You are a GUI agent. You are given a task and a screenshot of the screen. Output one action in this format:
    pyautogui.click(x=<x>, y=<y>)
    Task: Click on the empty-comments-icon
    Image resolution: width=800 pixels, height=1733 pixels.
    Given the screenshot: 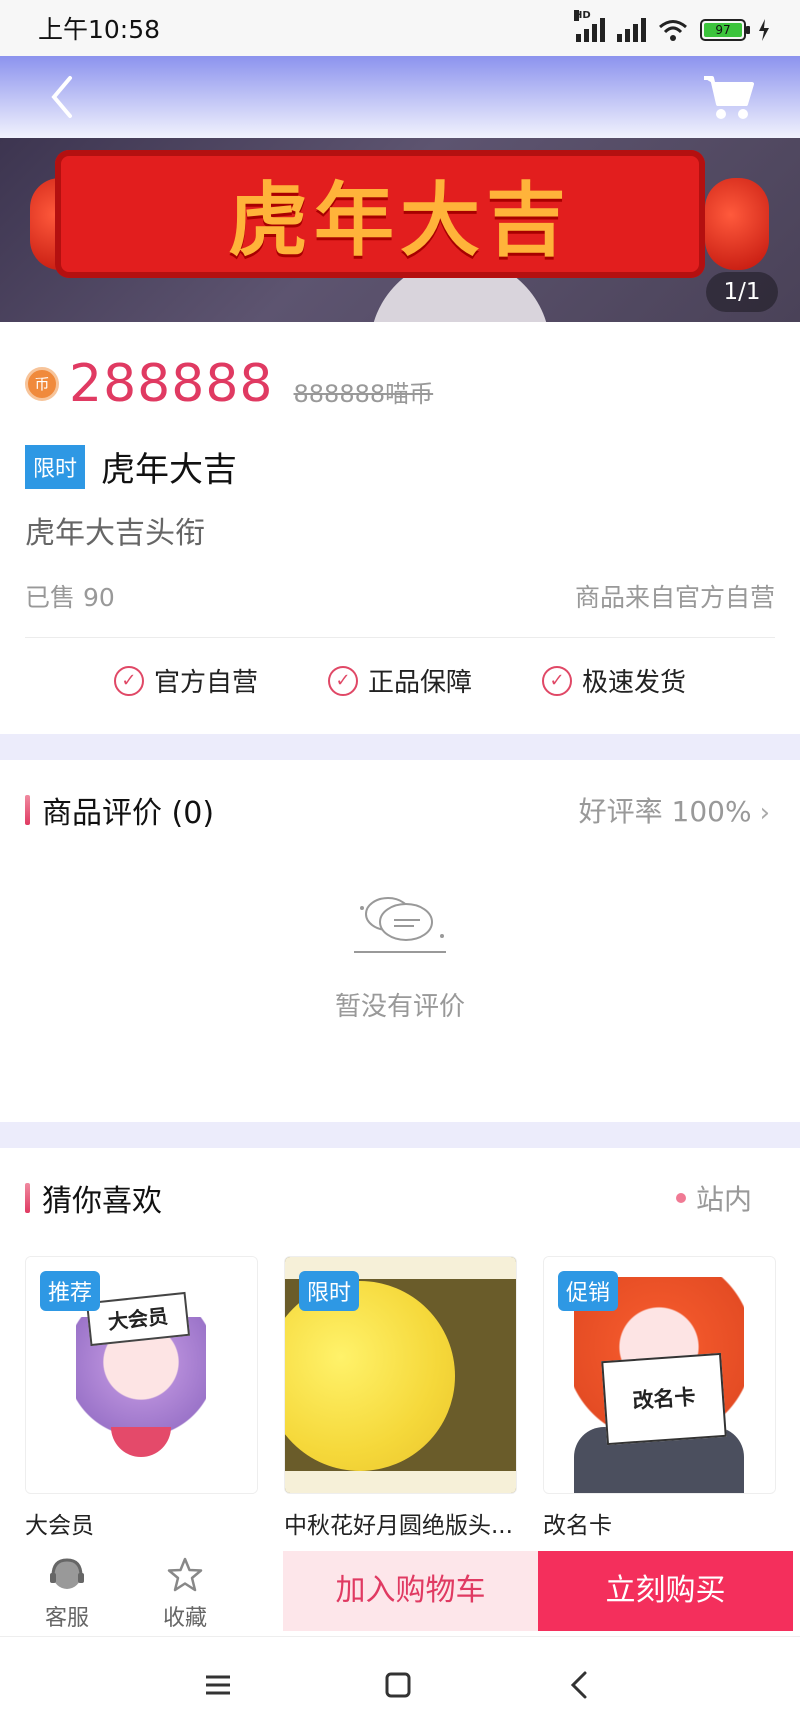 What is the action you would take?
    pyautogui.click(x=400, y=925)
    